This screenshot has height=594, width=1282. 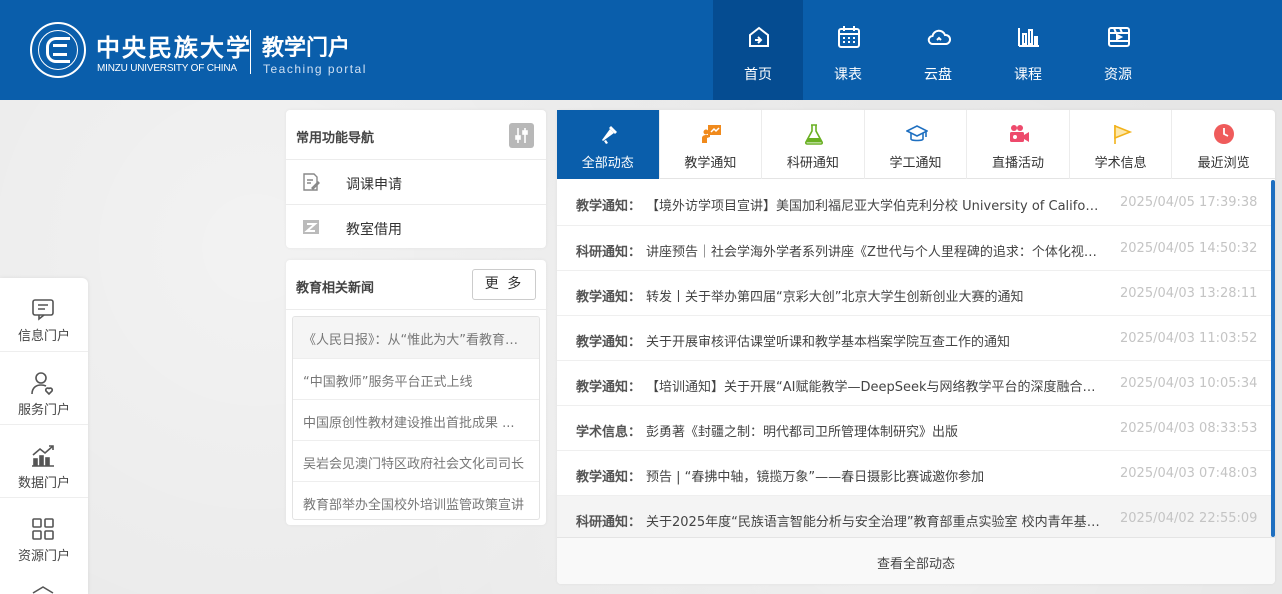 What do you see at coordinates (1189, 202) in the screenshot?
I see `feed-timestamp: 2025/04/05 17:39:38` at bounding box center [1189, 202].